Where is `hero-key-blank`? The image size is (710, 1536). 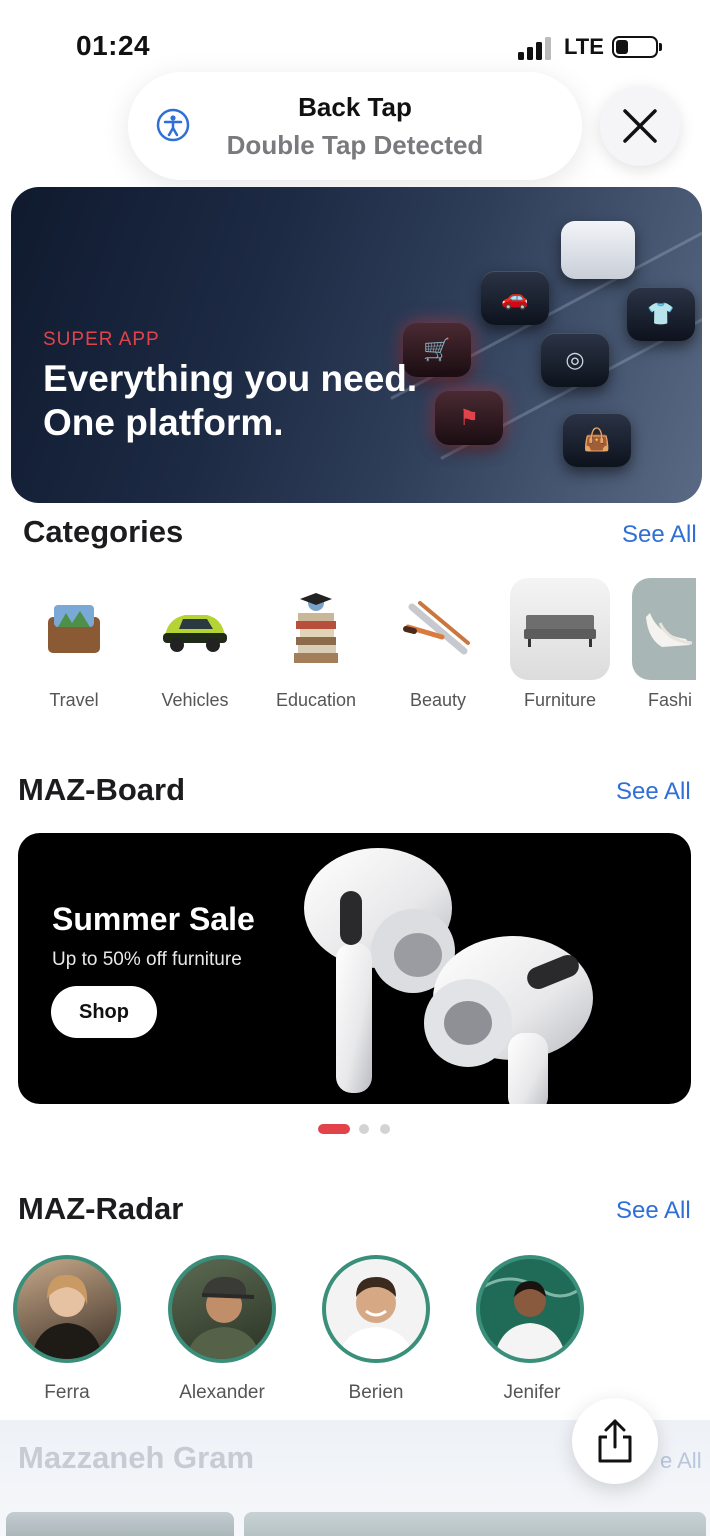
hero-key-blank is located at coordinates (598, 250).